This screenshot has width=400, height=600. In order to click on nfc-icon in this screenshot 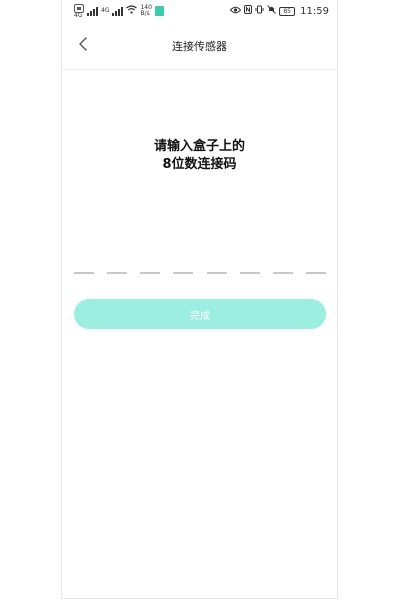, I will do `click(248, 11)`.